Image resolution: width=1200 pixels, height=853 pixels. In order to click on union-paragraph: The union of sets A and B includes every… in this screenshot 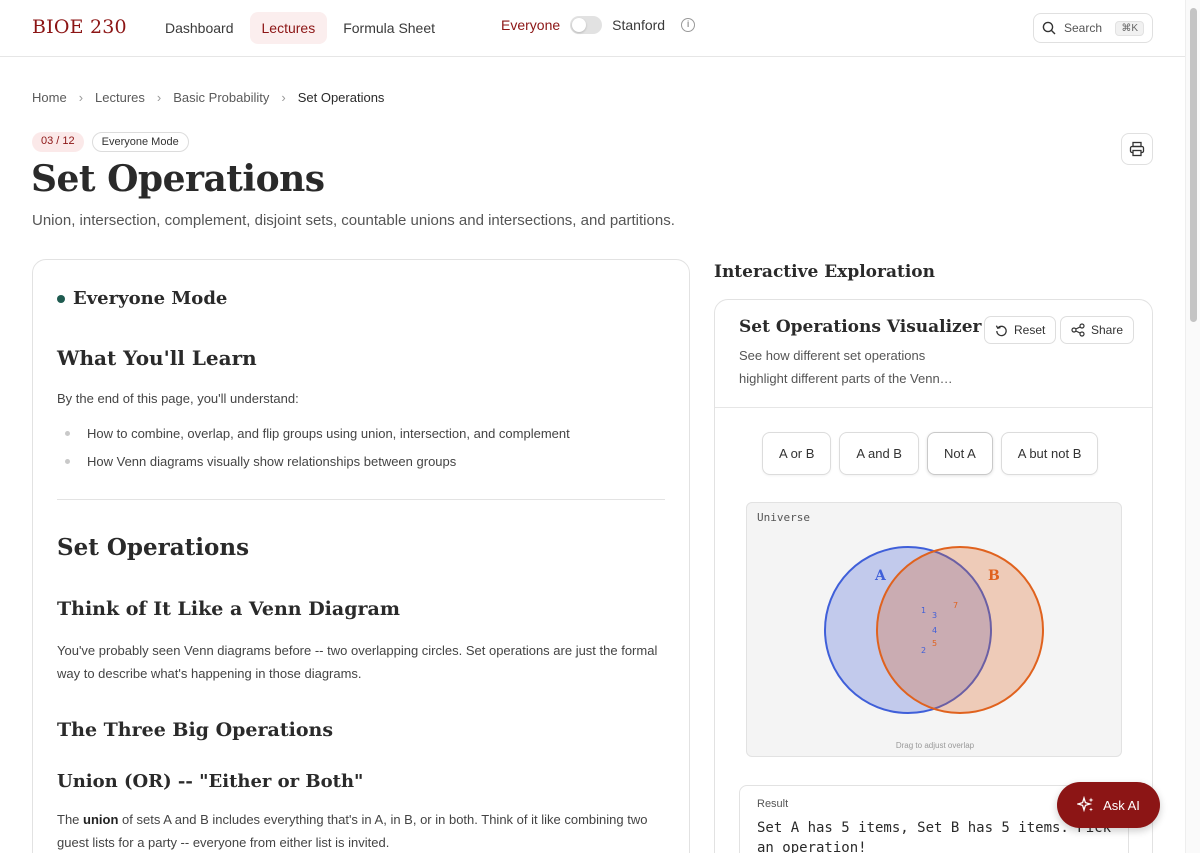, I will do `click(352, 831)`.